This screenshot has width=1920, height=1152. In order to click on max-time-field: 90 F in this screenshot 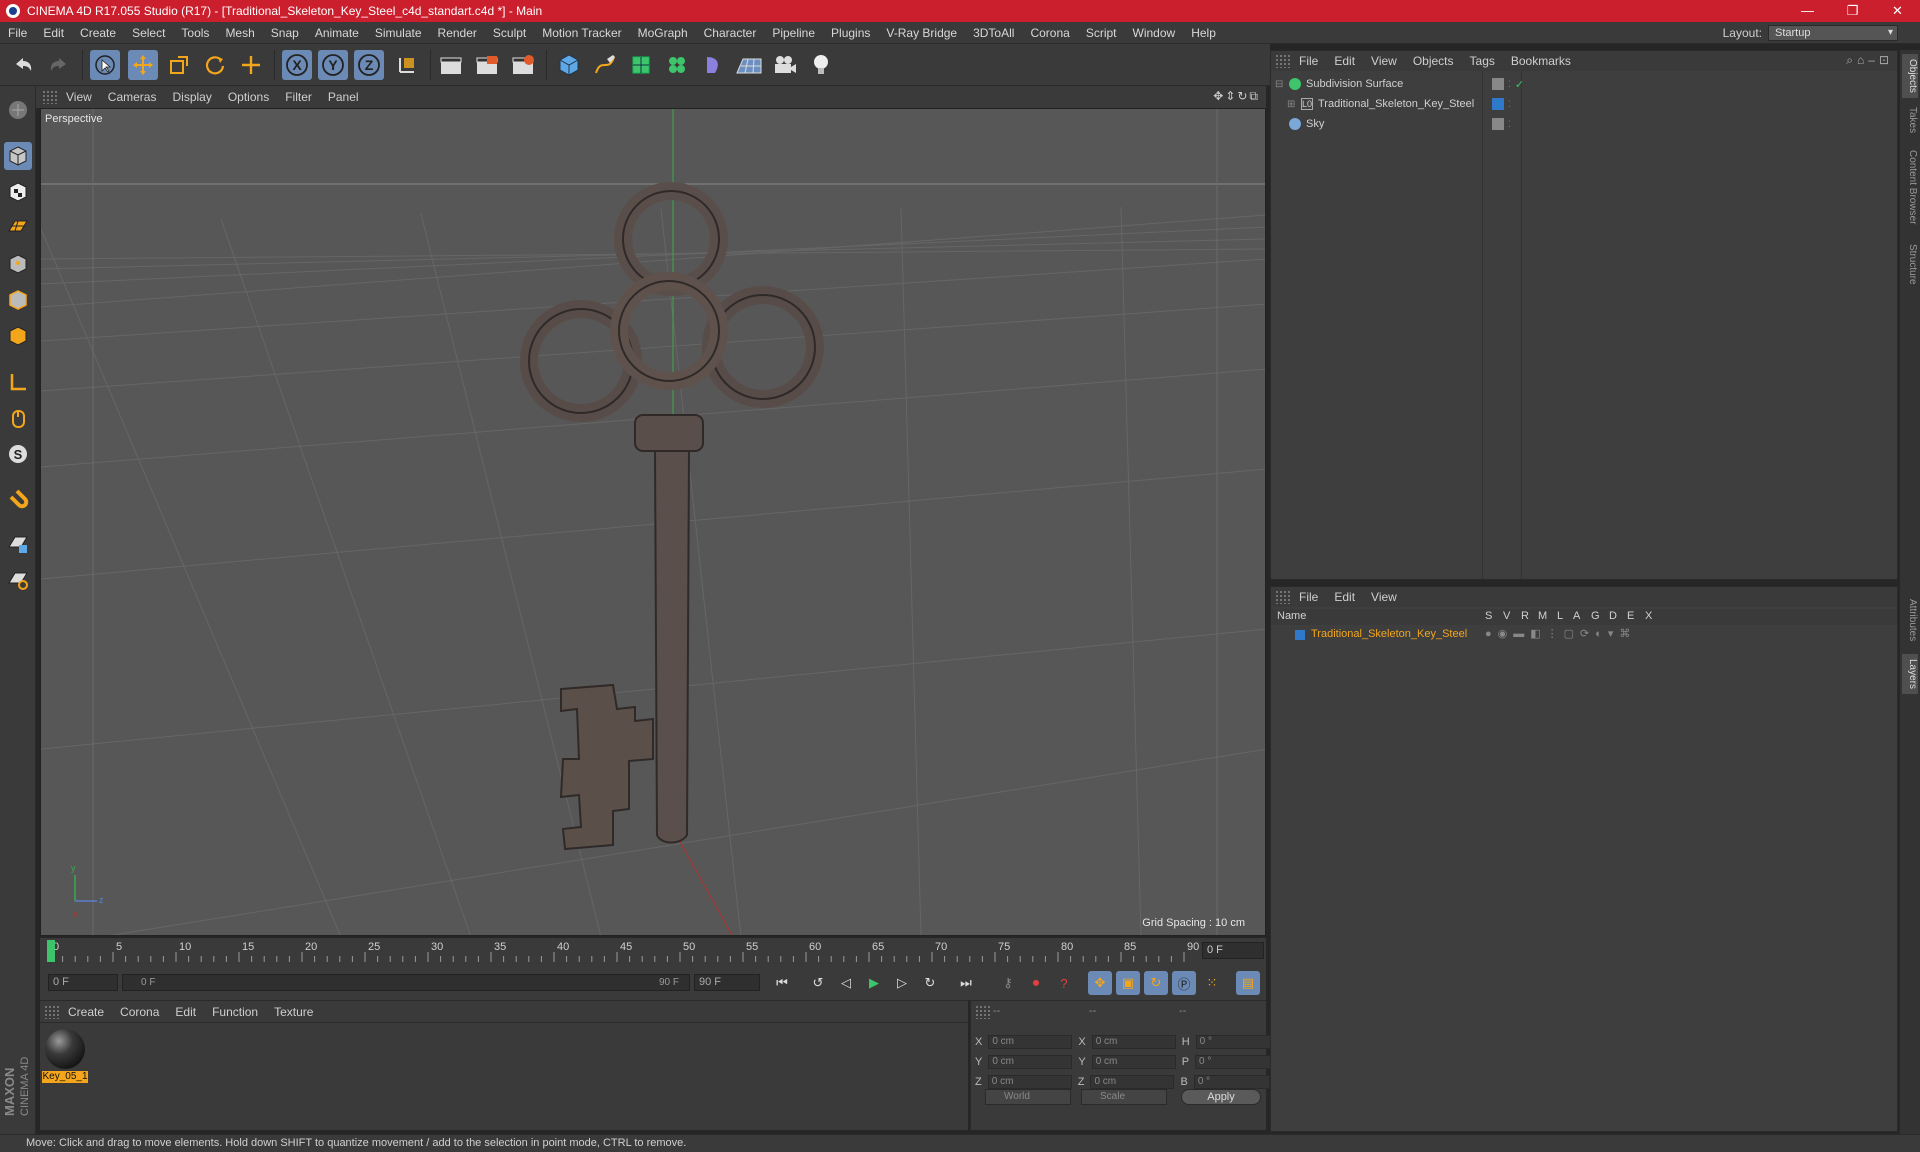, I will do `click(727, 982)`.